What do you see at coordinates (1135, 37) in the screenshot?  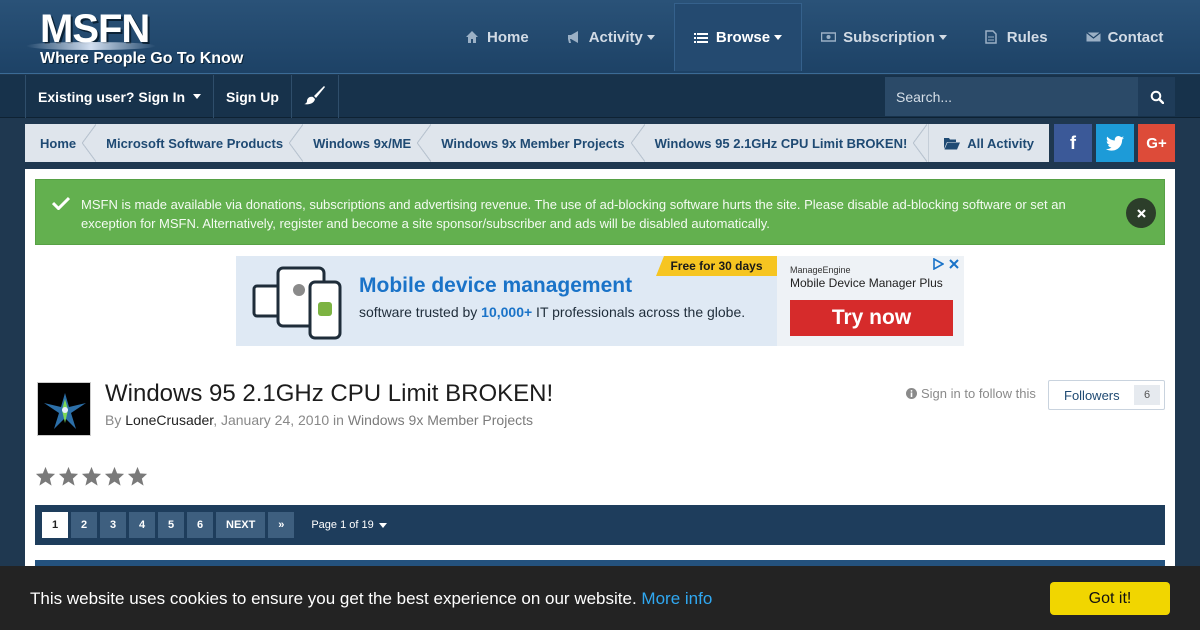 I see `nav-contact-label: Contact` at bounding box center [1135, 37].